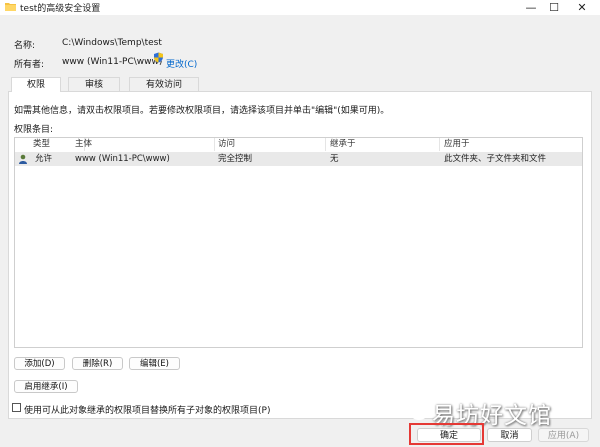 The height and width of the screenshot is (447, 600). I want to click on maximize-button: ☐, so click(554, 7).